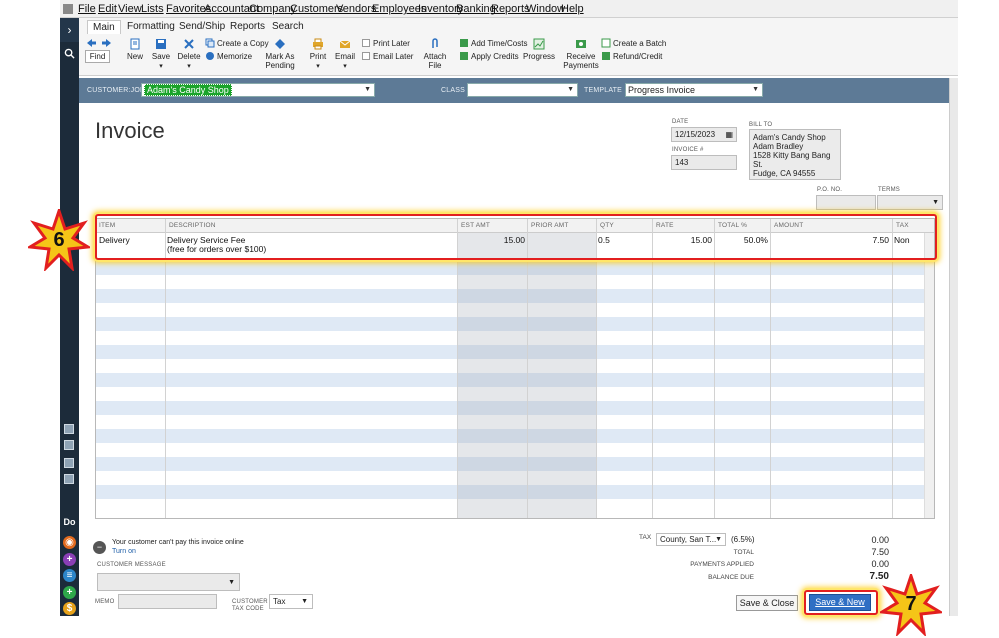 The width and height of the screenshot is (999, 638). What do you see at coordinates (189, 54) in the screenshot?
I see `delete-button: Delete ▾` at bounding box center [189, 54].